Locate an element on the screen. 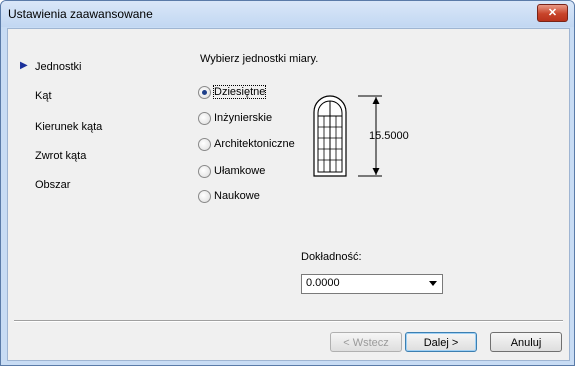 The height and width of the screenshot is (366, 575). precision-dropdown: 0.0000 is located at coordinates (372, 284).